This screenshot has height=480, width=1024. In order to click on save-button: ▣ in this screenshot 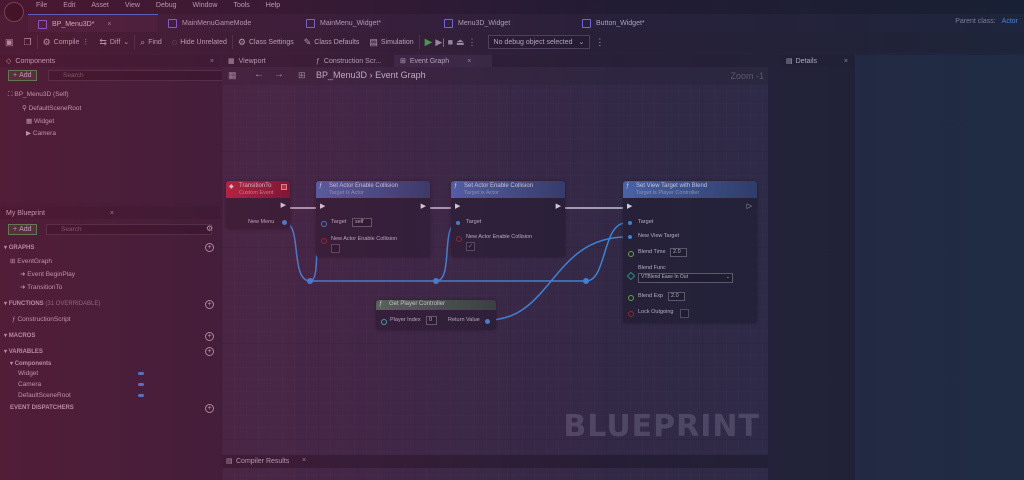, I will do `click(9, 42)`.